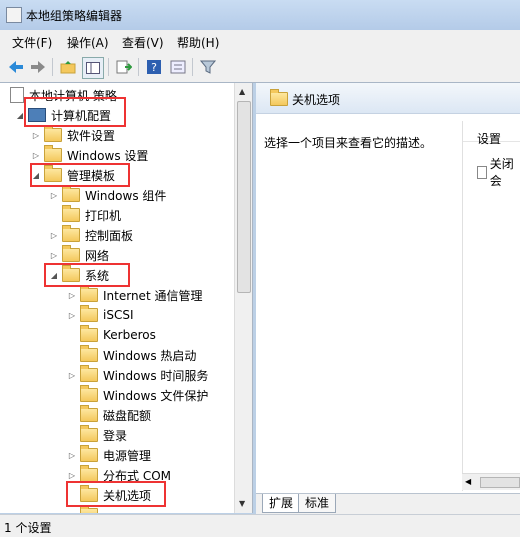 Image resolution: width=520 pixels, height=537 pixels. Describe the element at coordinates (93, 68) in the screenshot. I see `show-hide-tree-icon` at that location.